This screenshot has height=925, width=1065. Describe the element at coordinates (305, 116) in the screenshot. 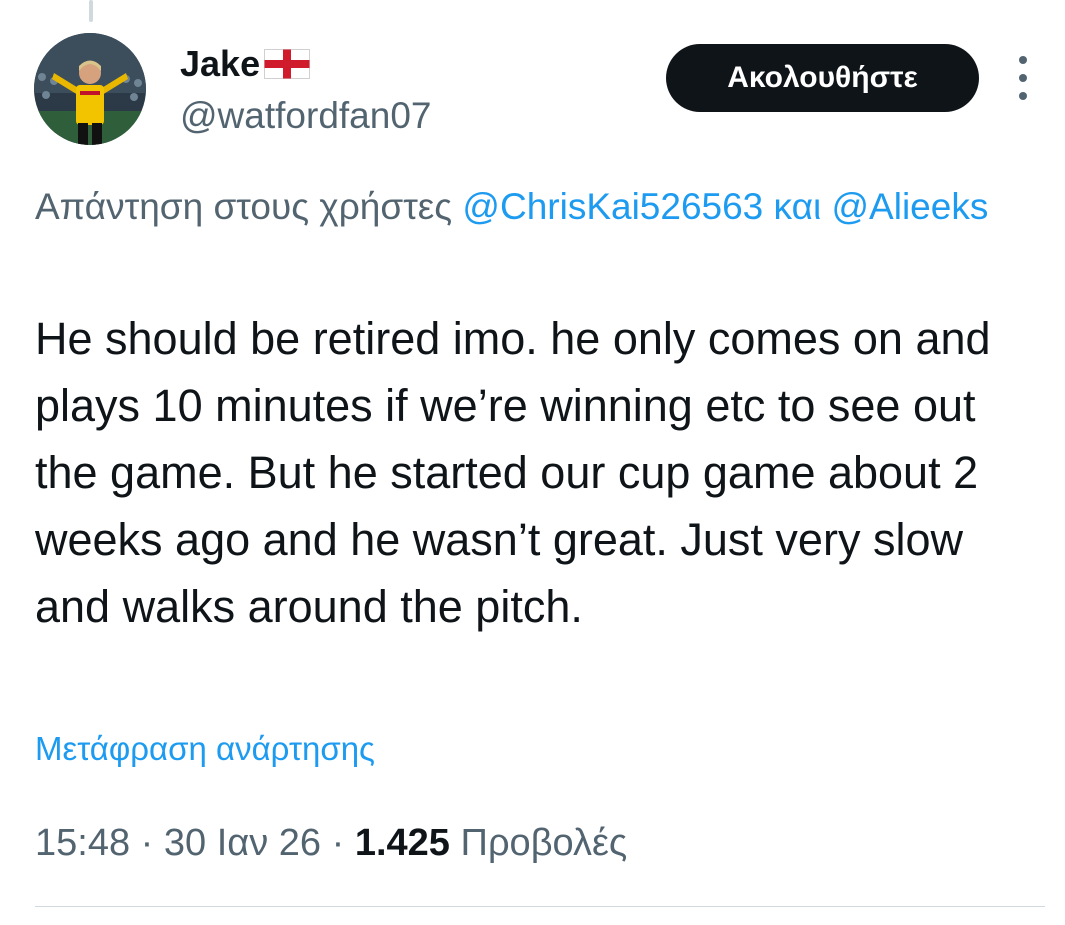

I see `user-handle: @watfordfan07` at that location.